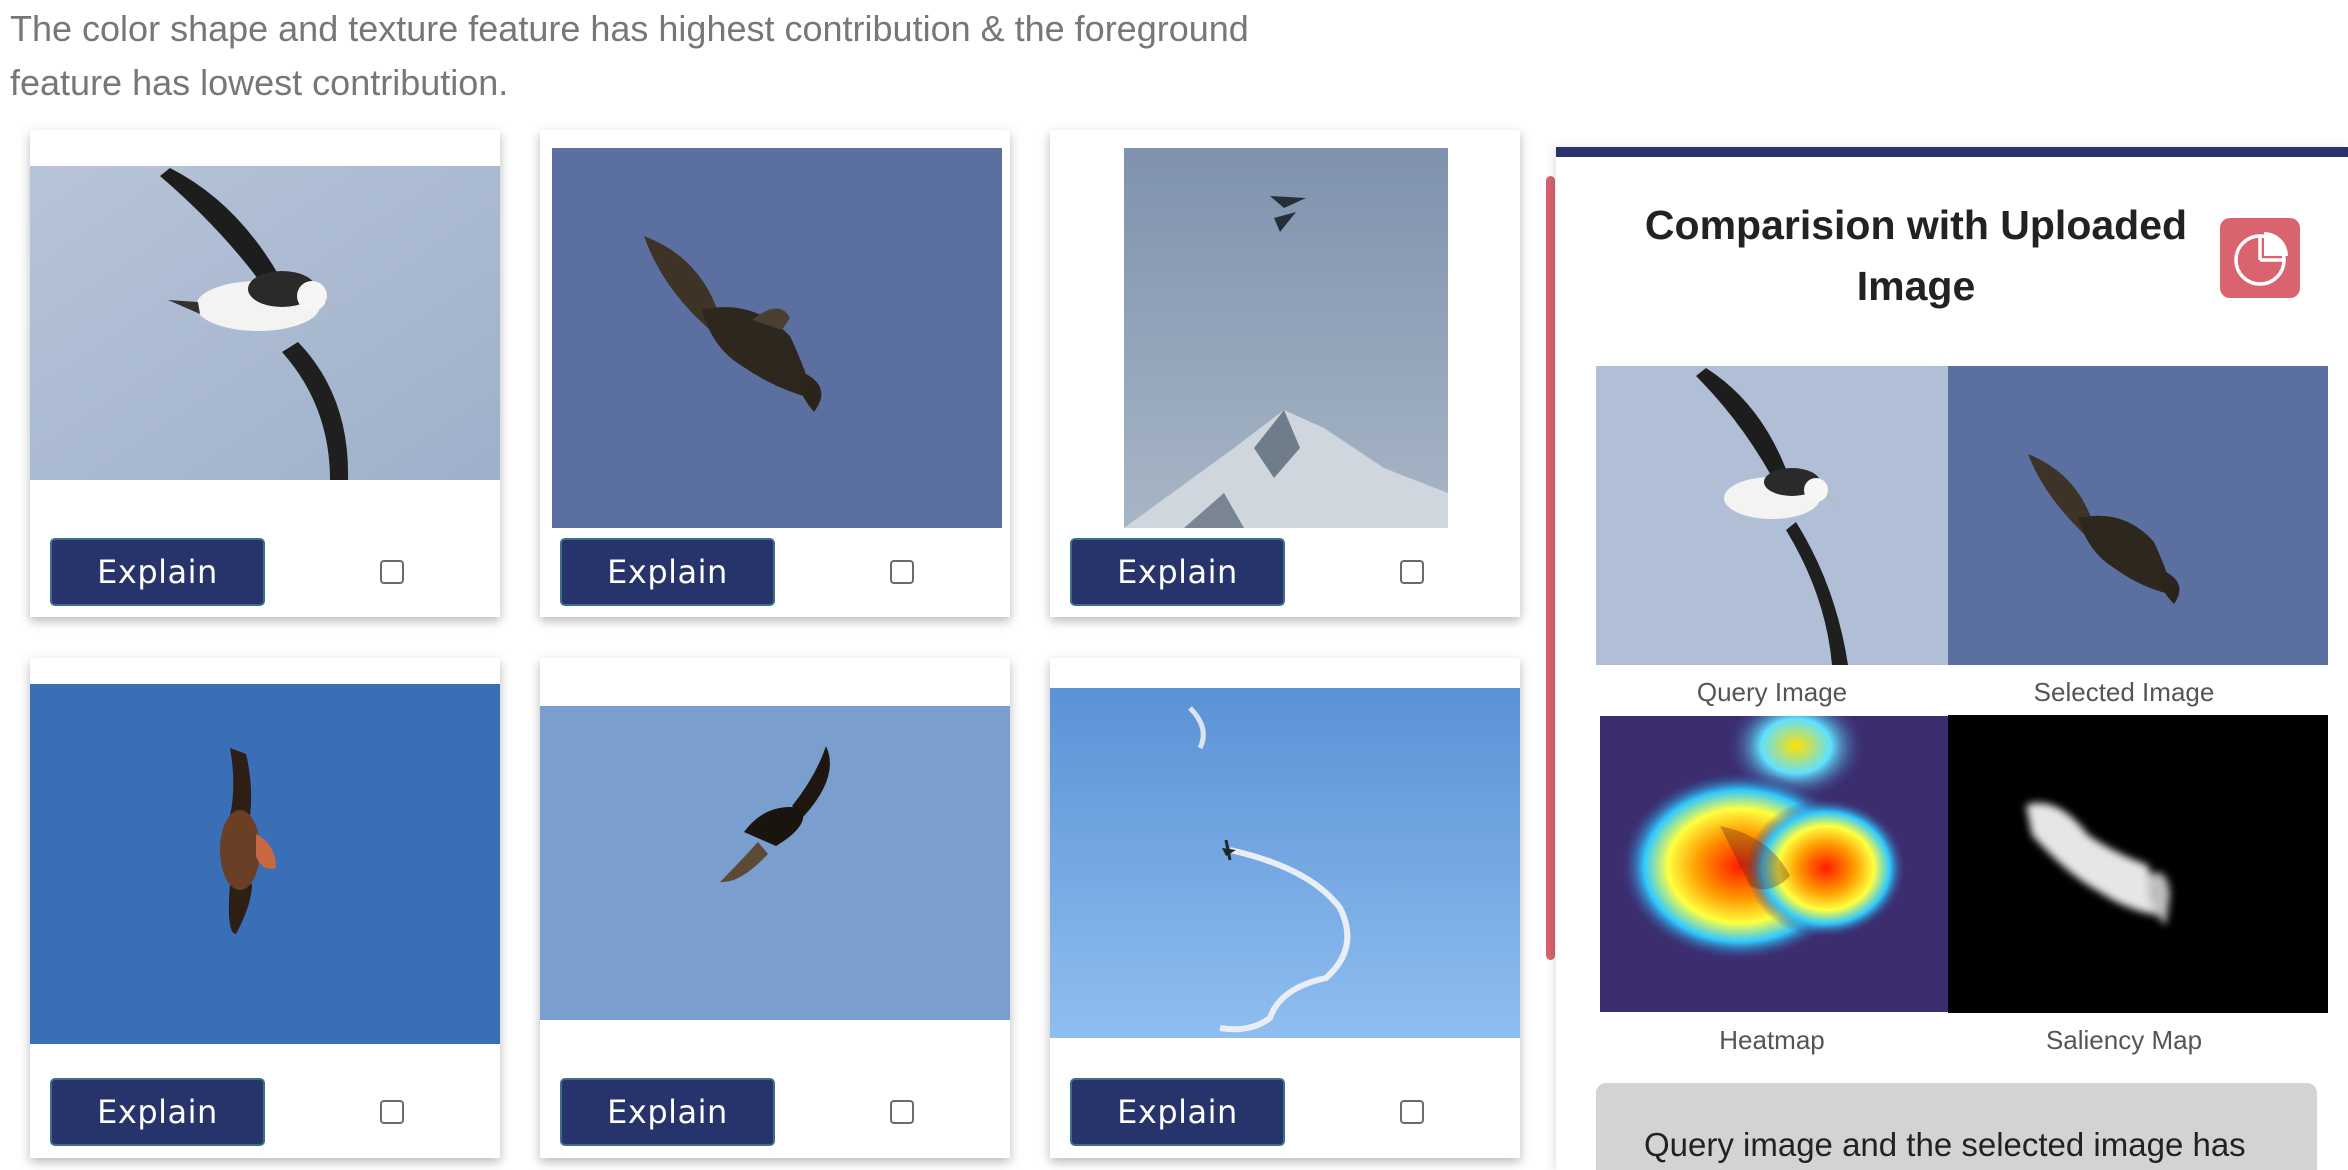 This screenshot has height=1170, width=2348. Describe the element at coordinates (1550, 568) in the screenshot. I see `panel-scrollbar` at that location.